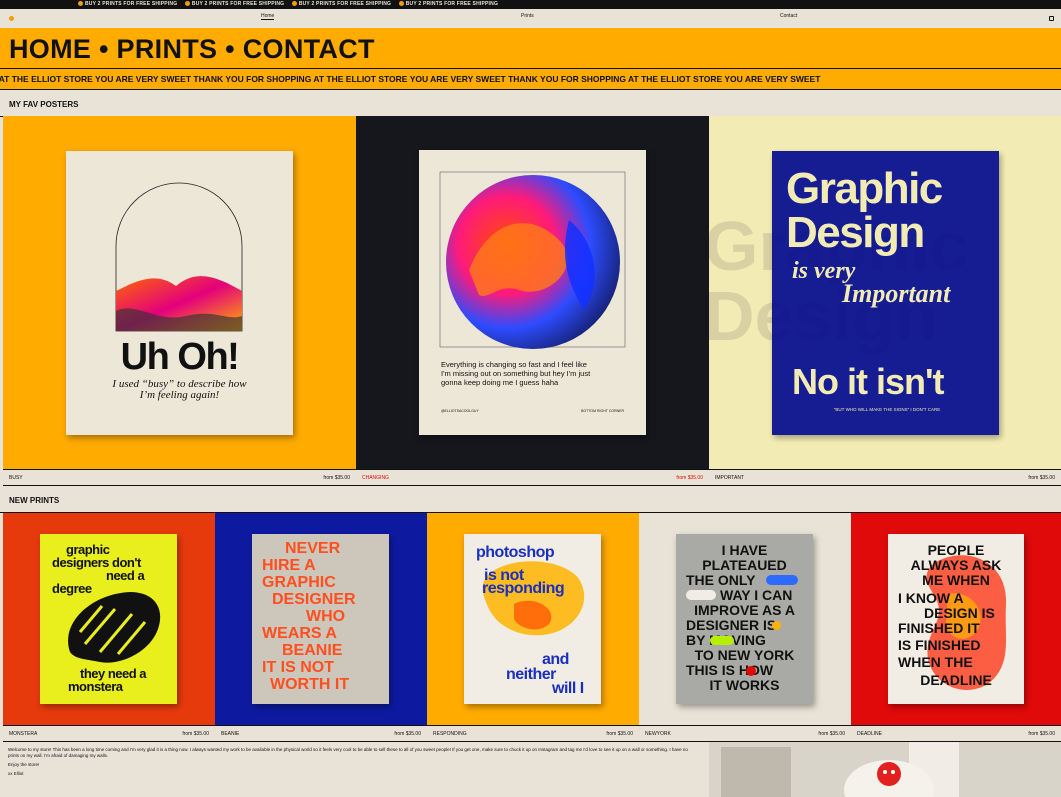 Image resolution: width=1061 pixels, height=797 pixels. Describe the element at coordinates (16, 478) in the screenshot. I see `product-name: BUSY` at that location.